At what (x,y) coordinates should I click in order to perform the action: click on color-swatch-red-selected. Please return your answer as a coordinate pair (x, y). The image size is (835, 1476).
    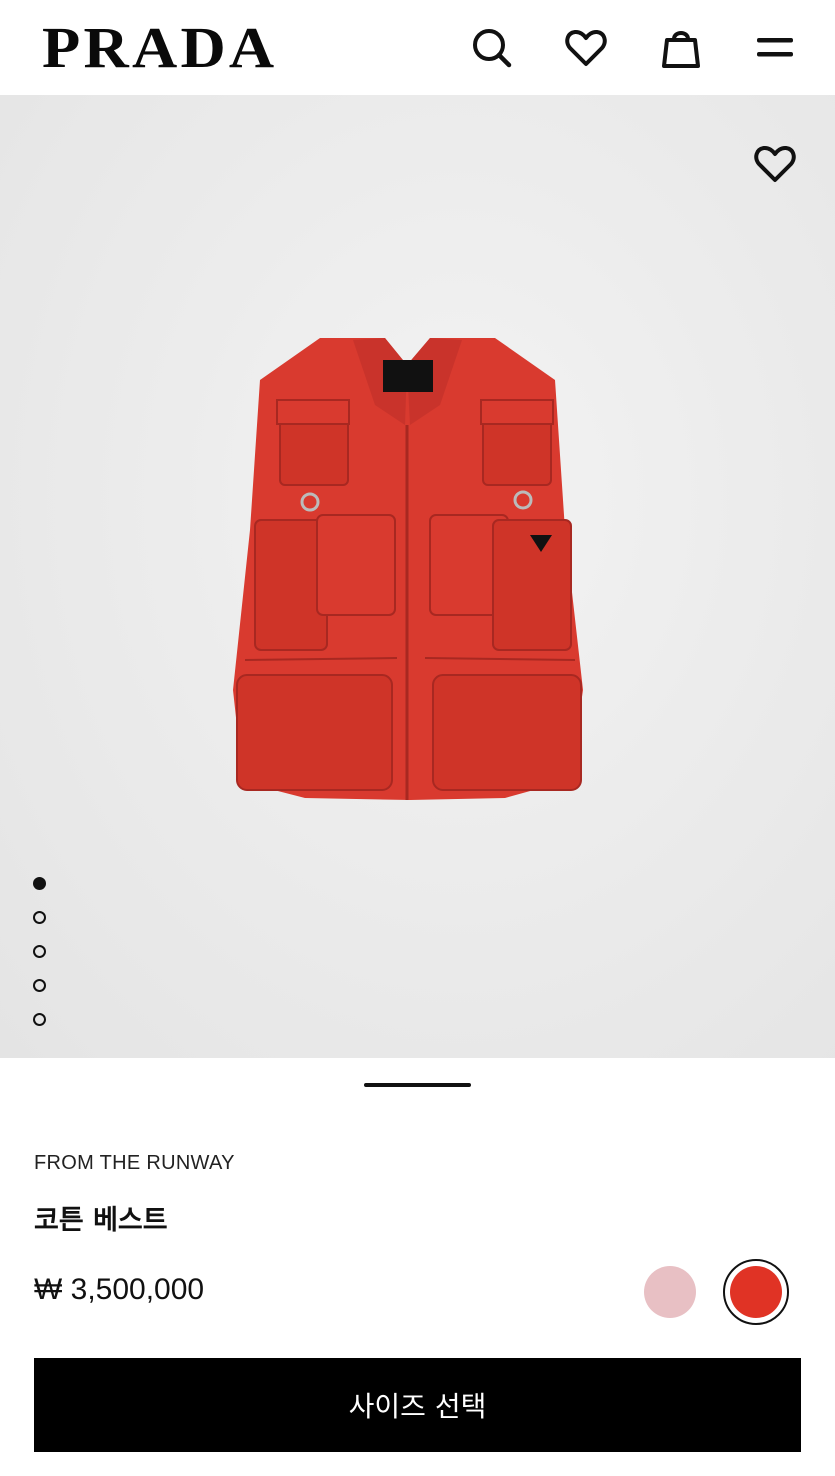
    Looking at the image, I should click on (756, 1292).